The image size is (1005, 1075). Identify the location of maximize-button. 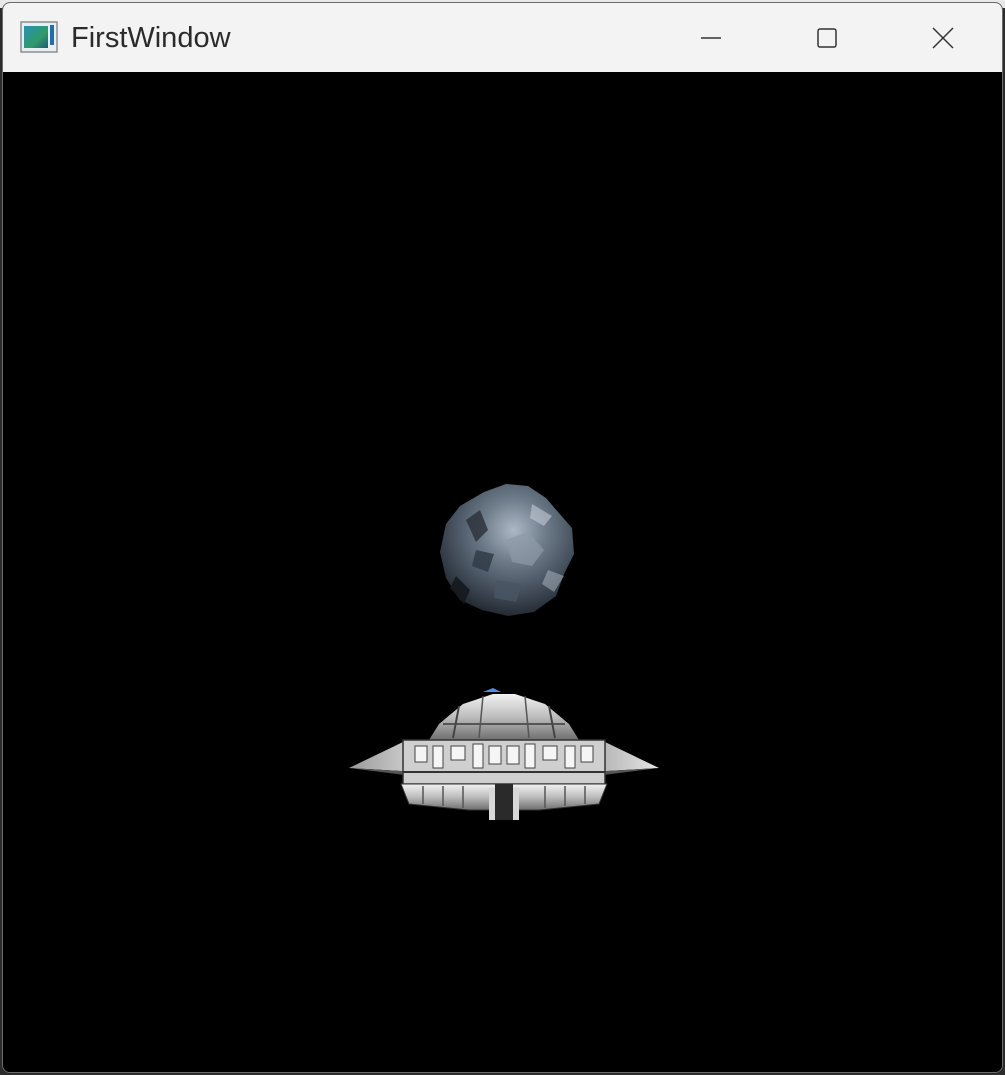
(827, 37).